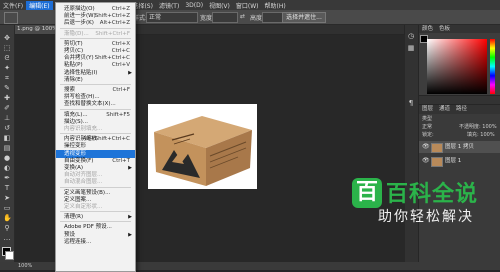 This screenshot has width=500, height=272. I want to click on layer-row: 👁 图层 1, so click(459, 161).